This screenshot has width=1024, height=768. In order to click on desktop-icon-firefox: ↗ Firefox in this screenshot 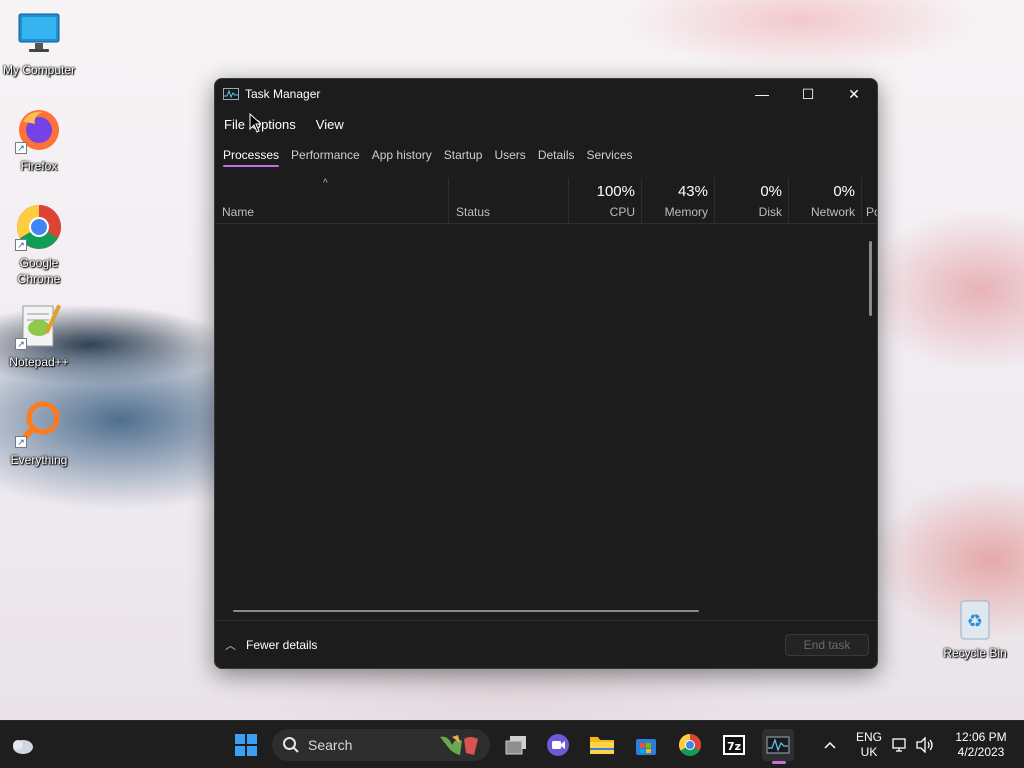, I will do `click(39, 140)`.